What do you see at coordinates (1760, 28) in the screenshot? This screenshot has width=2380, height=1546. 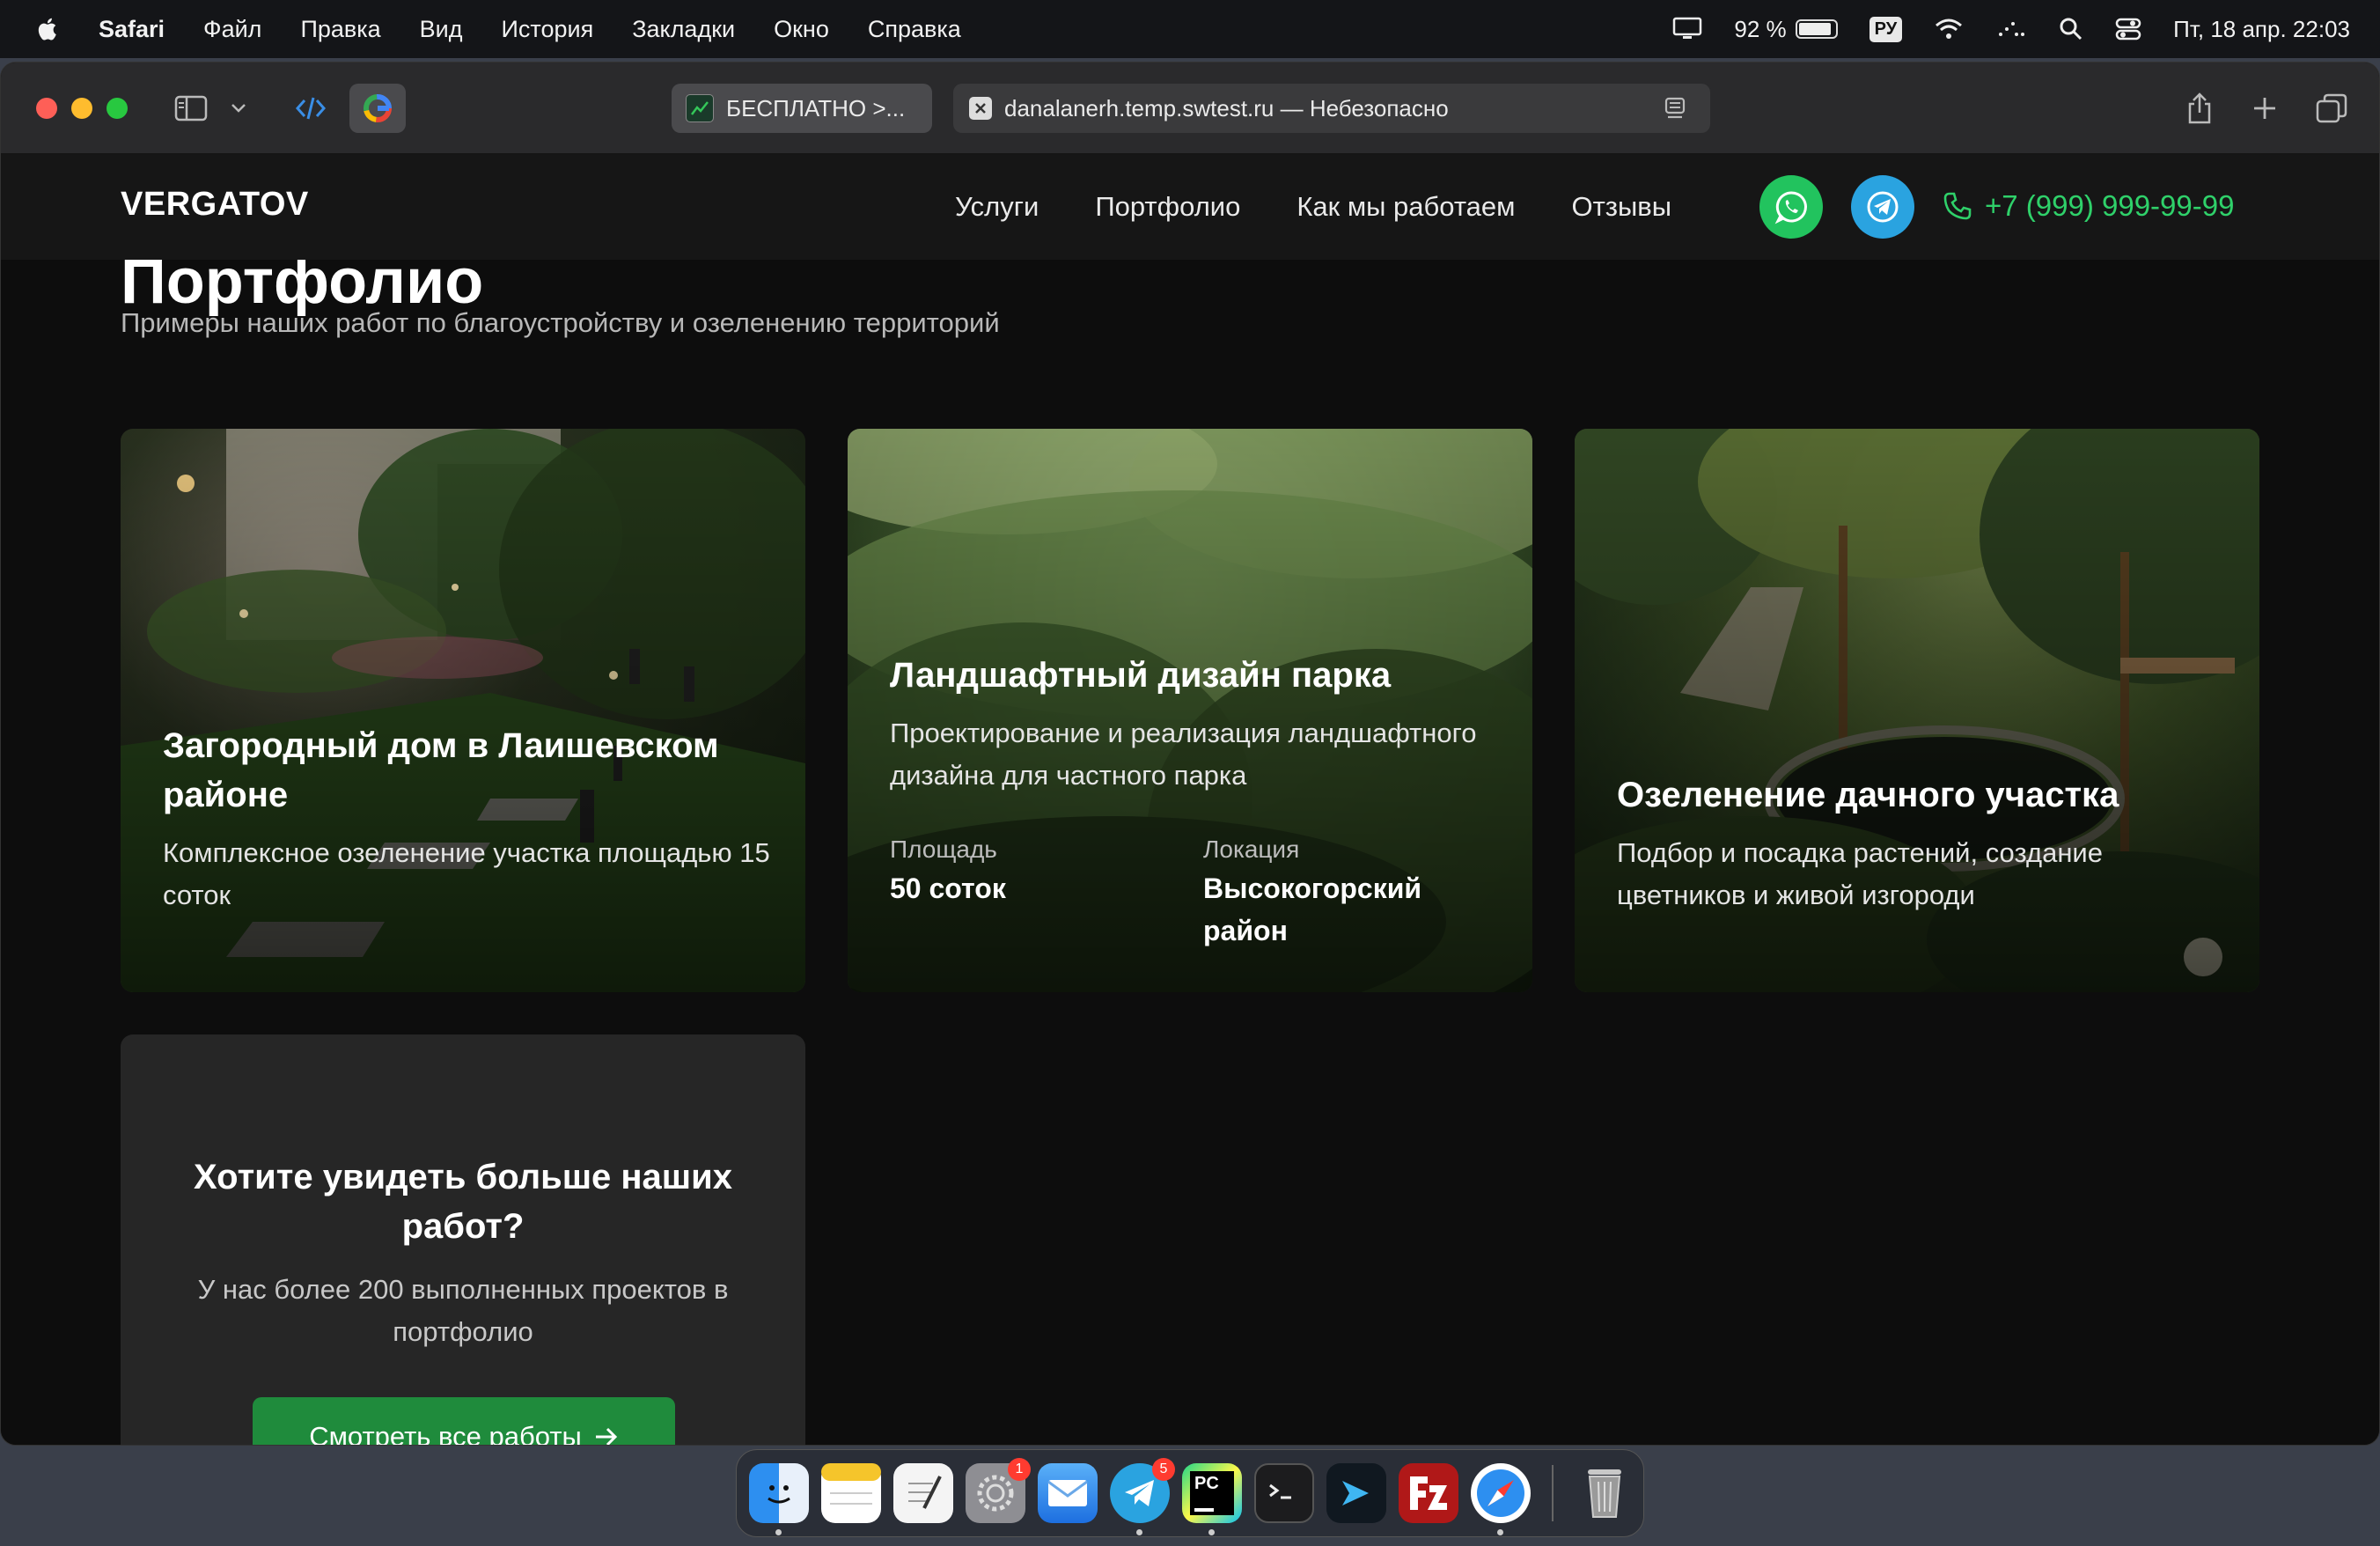 I see `battery-percent: 92 %` at bounding box center [1760, 28].